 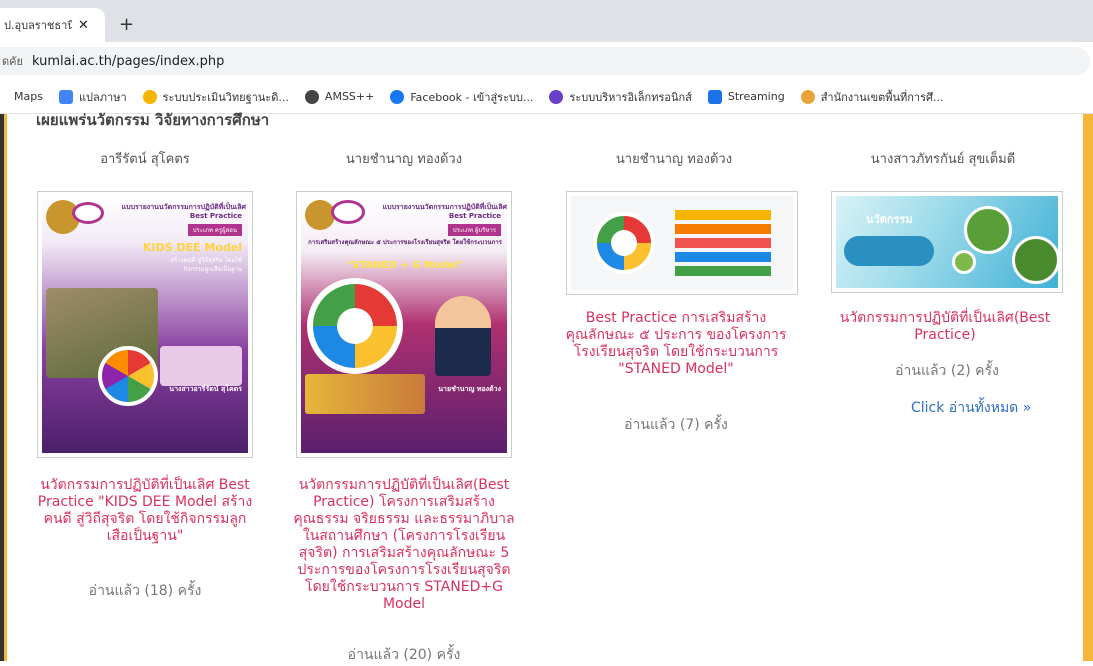 What do you see at coordinates (16, 61) in the screenshot?
I see `site-security-label: ดคัย` at bounding box center [16, 61].